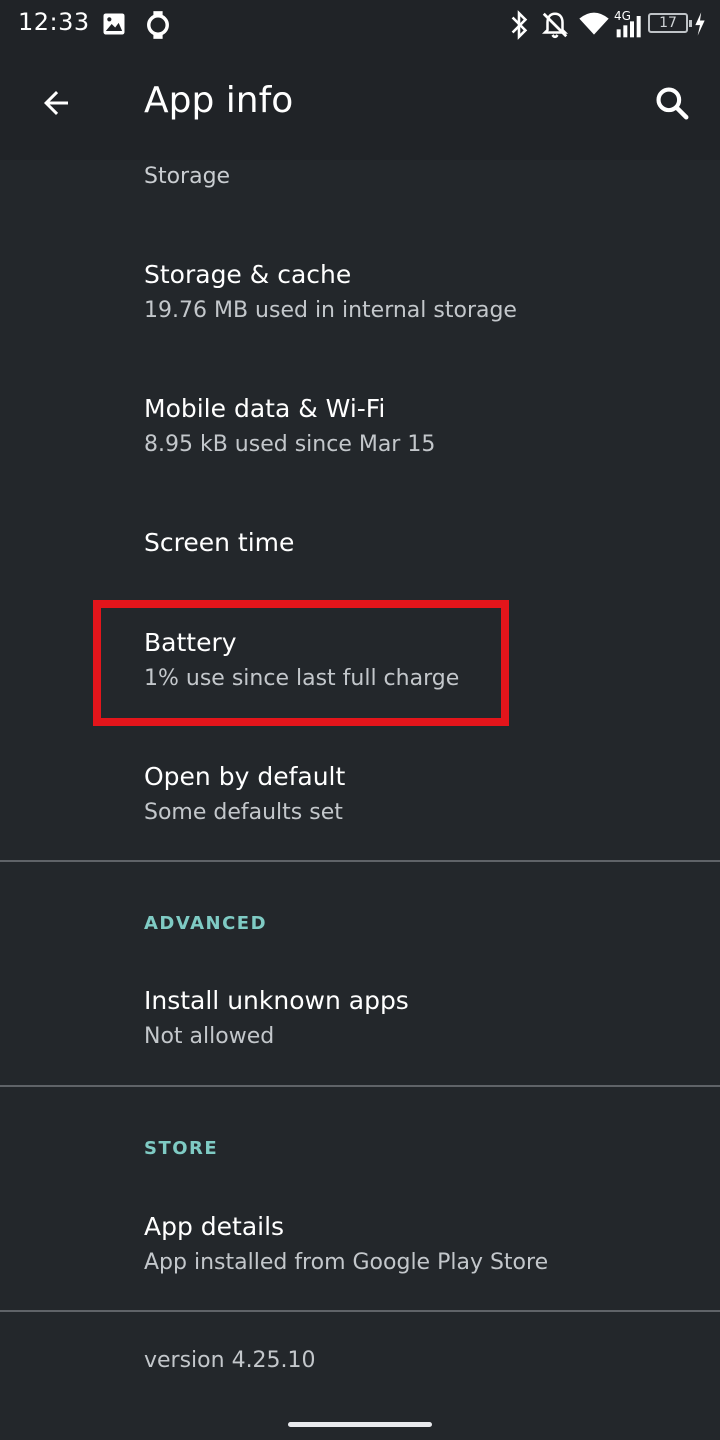 This screenshot has height=1440, width=720. Describe the element at coordinates (555, 27) in the screenshot. I see `notifications-off-icon` at that location.